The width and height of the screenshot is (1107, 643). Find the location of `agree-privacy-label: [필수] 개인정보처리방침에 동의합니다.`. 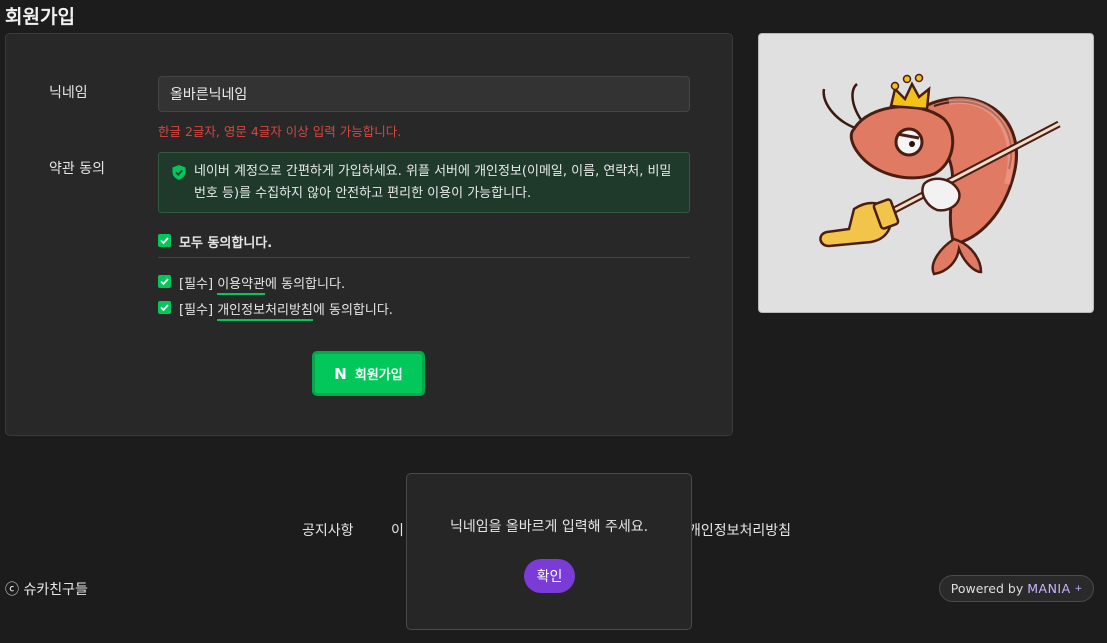

agree-privacy-label: [필수] 개인정보처리방침에 동의합니다. is located at coordinates (286, 310).